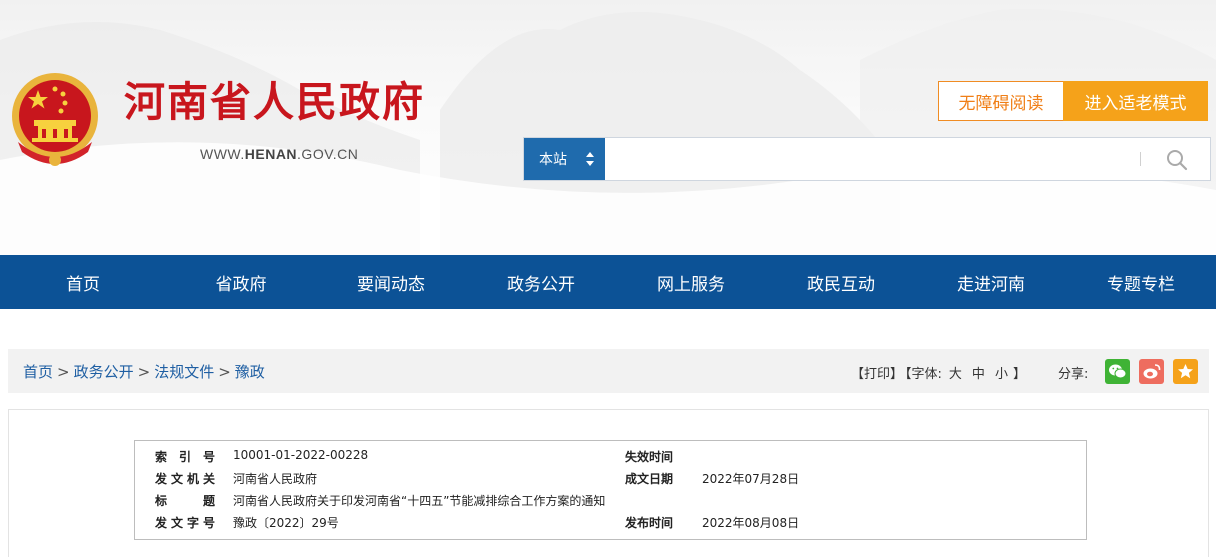 This screenshot has width=1216, height=557. What do you see at coordinates (1001, 101) in the screenshot?
I see `accessibility-reading-button: 无障碍阅读` at bounding box center [1001, 101].